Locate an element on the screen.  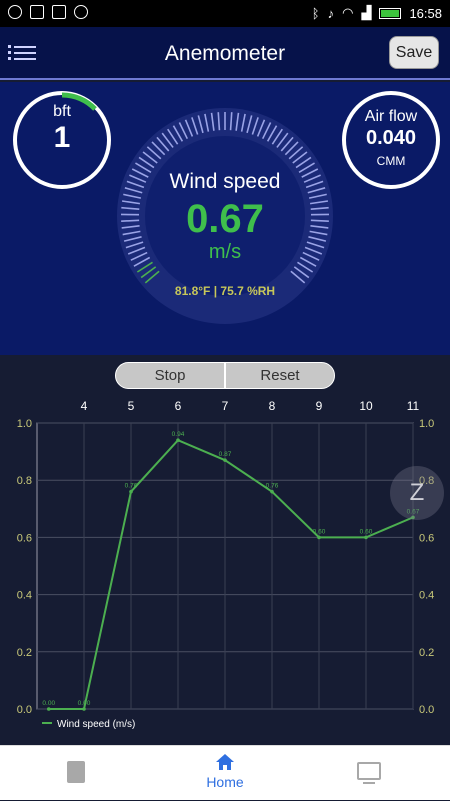
bft-indicator: bft 1 is located at coordinates (62, 140).